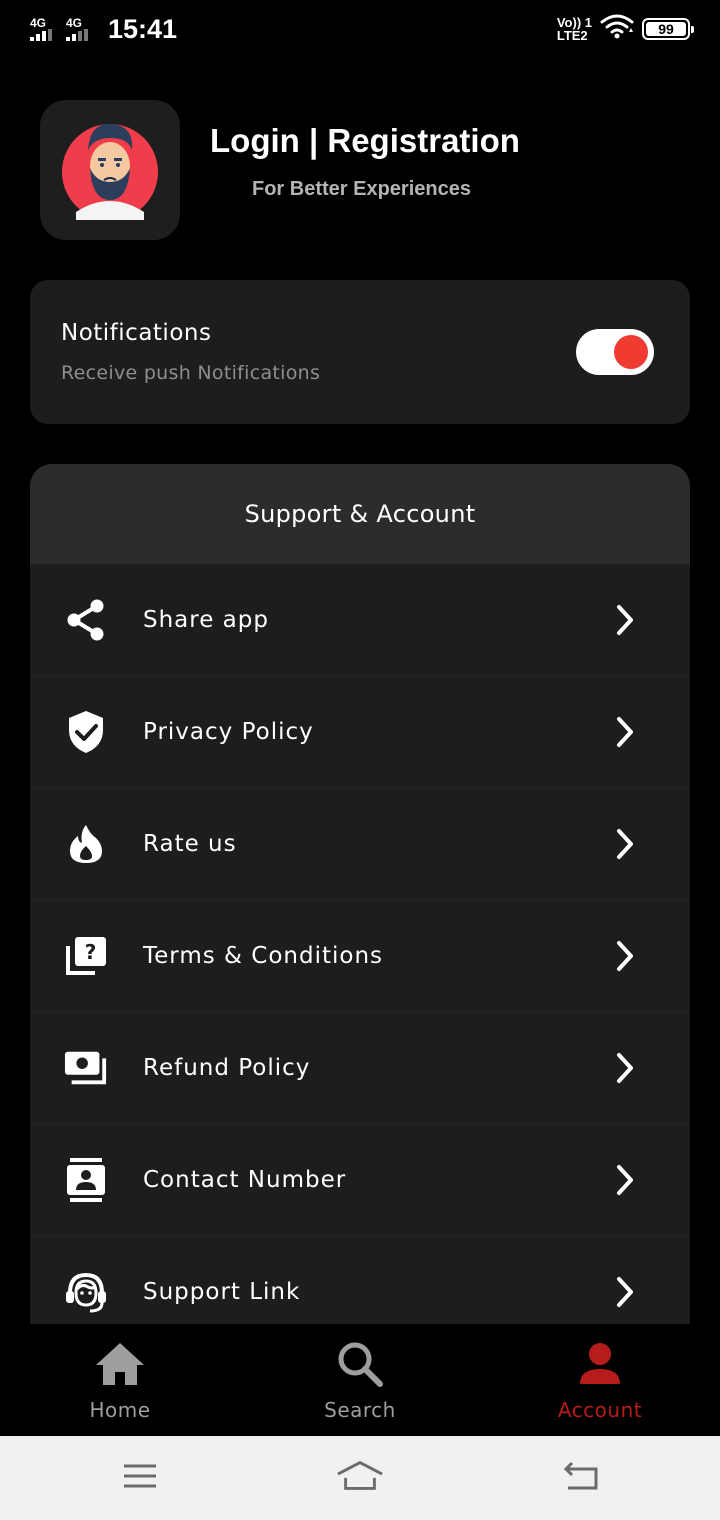 This screenshot has width=720, height=1520. Describe the element at coordinates (227, 1067) in the screenshot. I see `menu-item-label: Refund Policy` at that location.